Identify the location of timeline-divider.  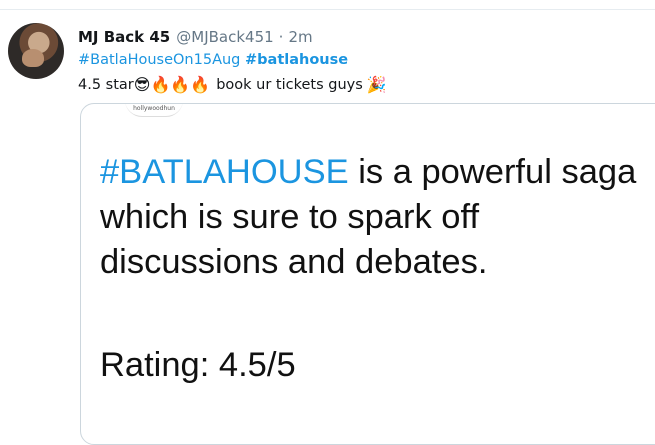
(327, 9).